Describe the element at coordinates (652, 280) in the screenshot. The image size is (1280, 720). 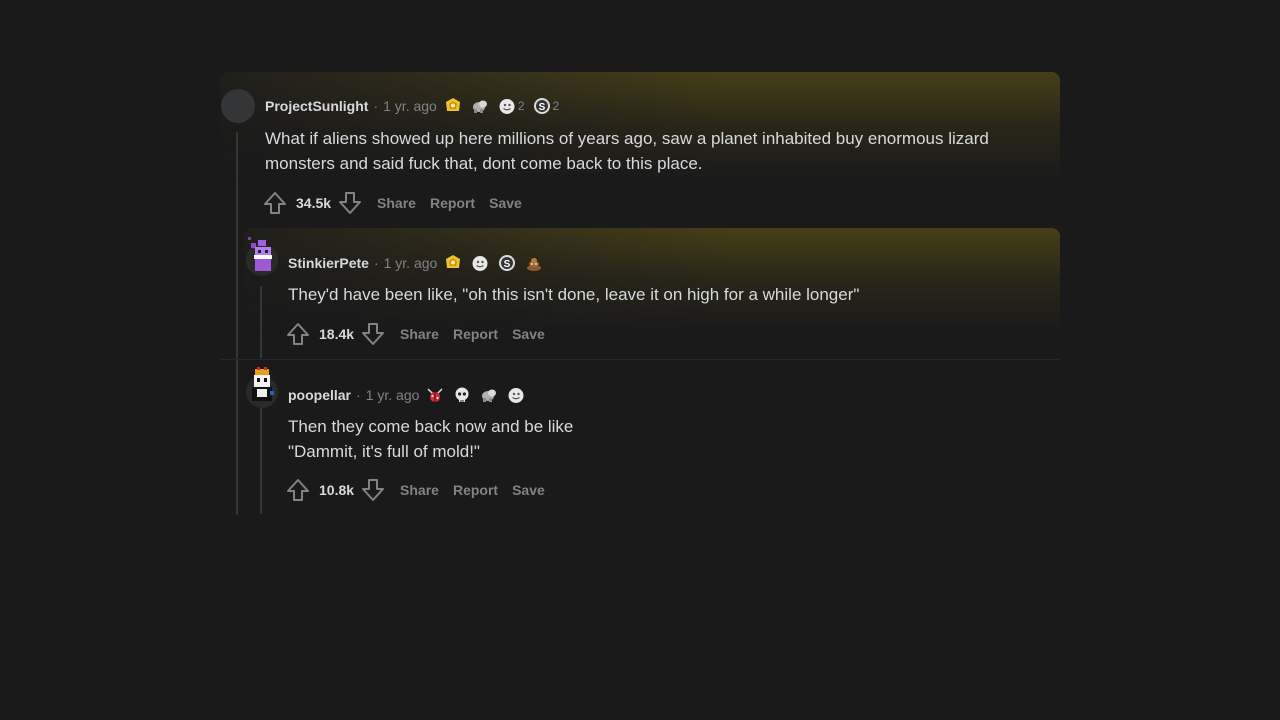
I see `comment-highlight` at that location.